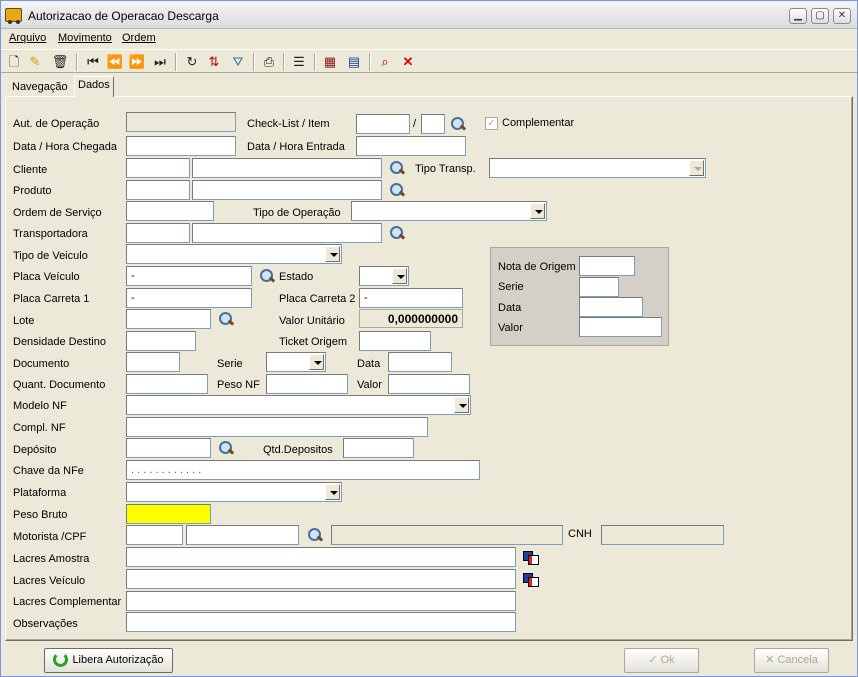 Image resolution: width=858 pixels, height=677 pixels. I want to click on edit-icon: ✎, so click(35, 62).